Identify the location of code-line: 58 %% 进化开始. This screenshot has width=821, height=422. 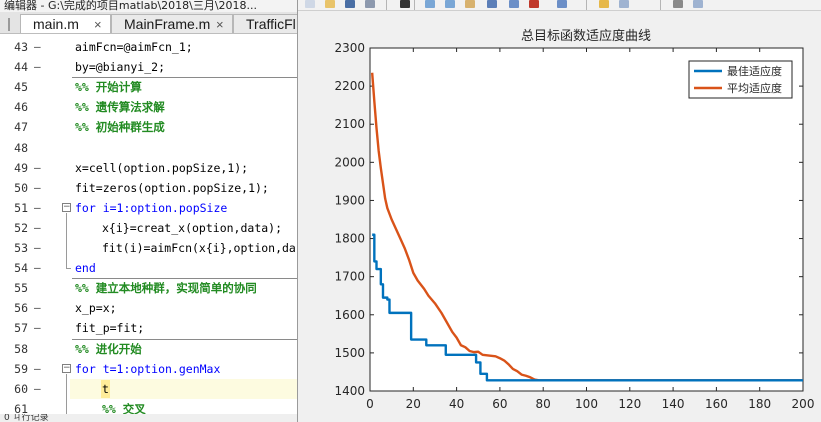
(148, 349).